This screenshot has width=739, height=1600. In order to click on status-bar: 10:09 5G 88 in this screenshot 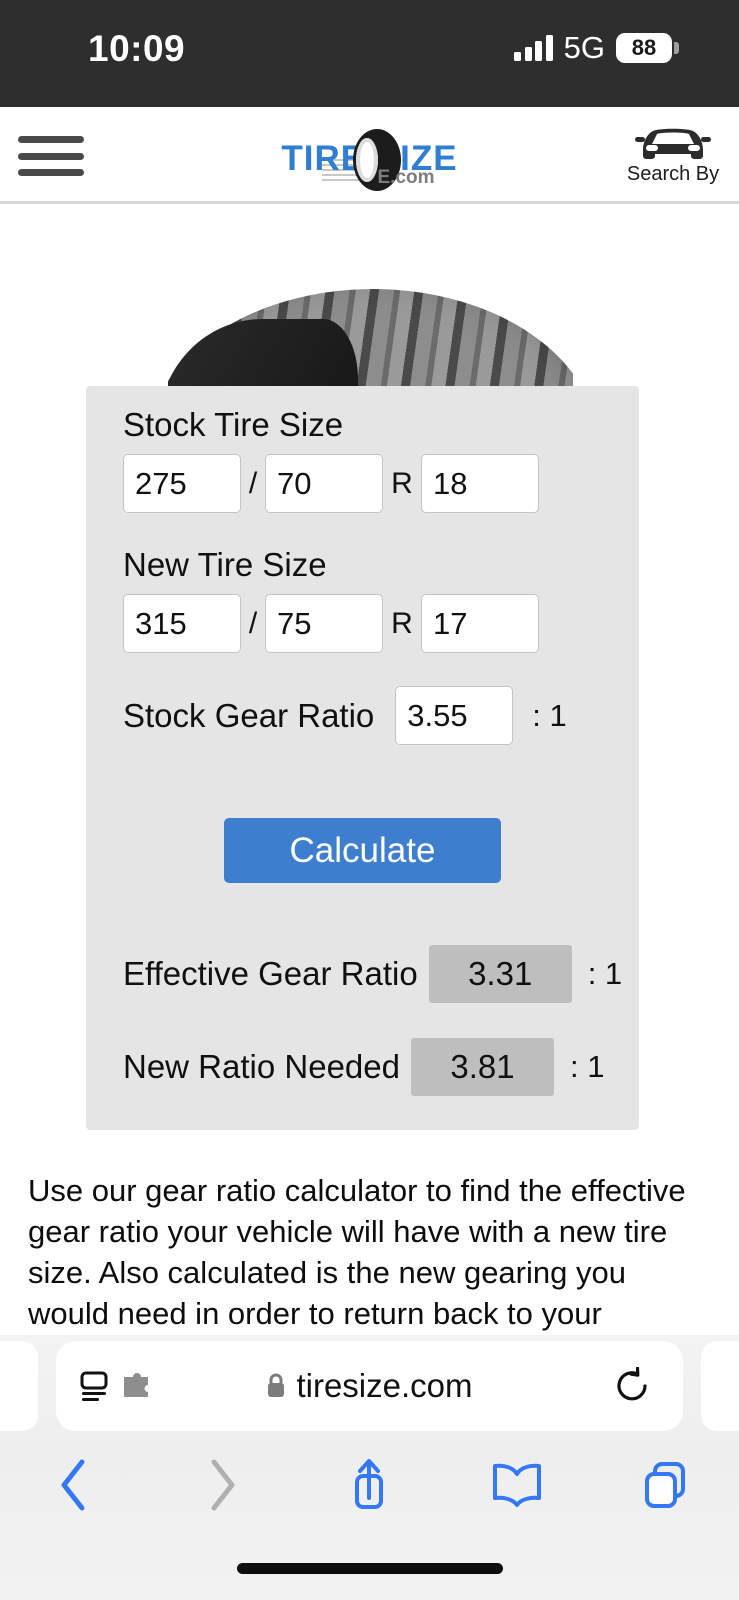, I will do `click(369, 53)`.